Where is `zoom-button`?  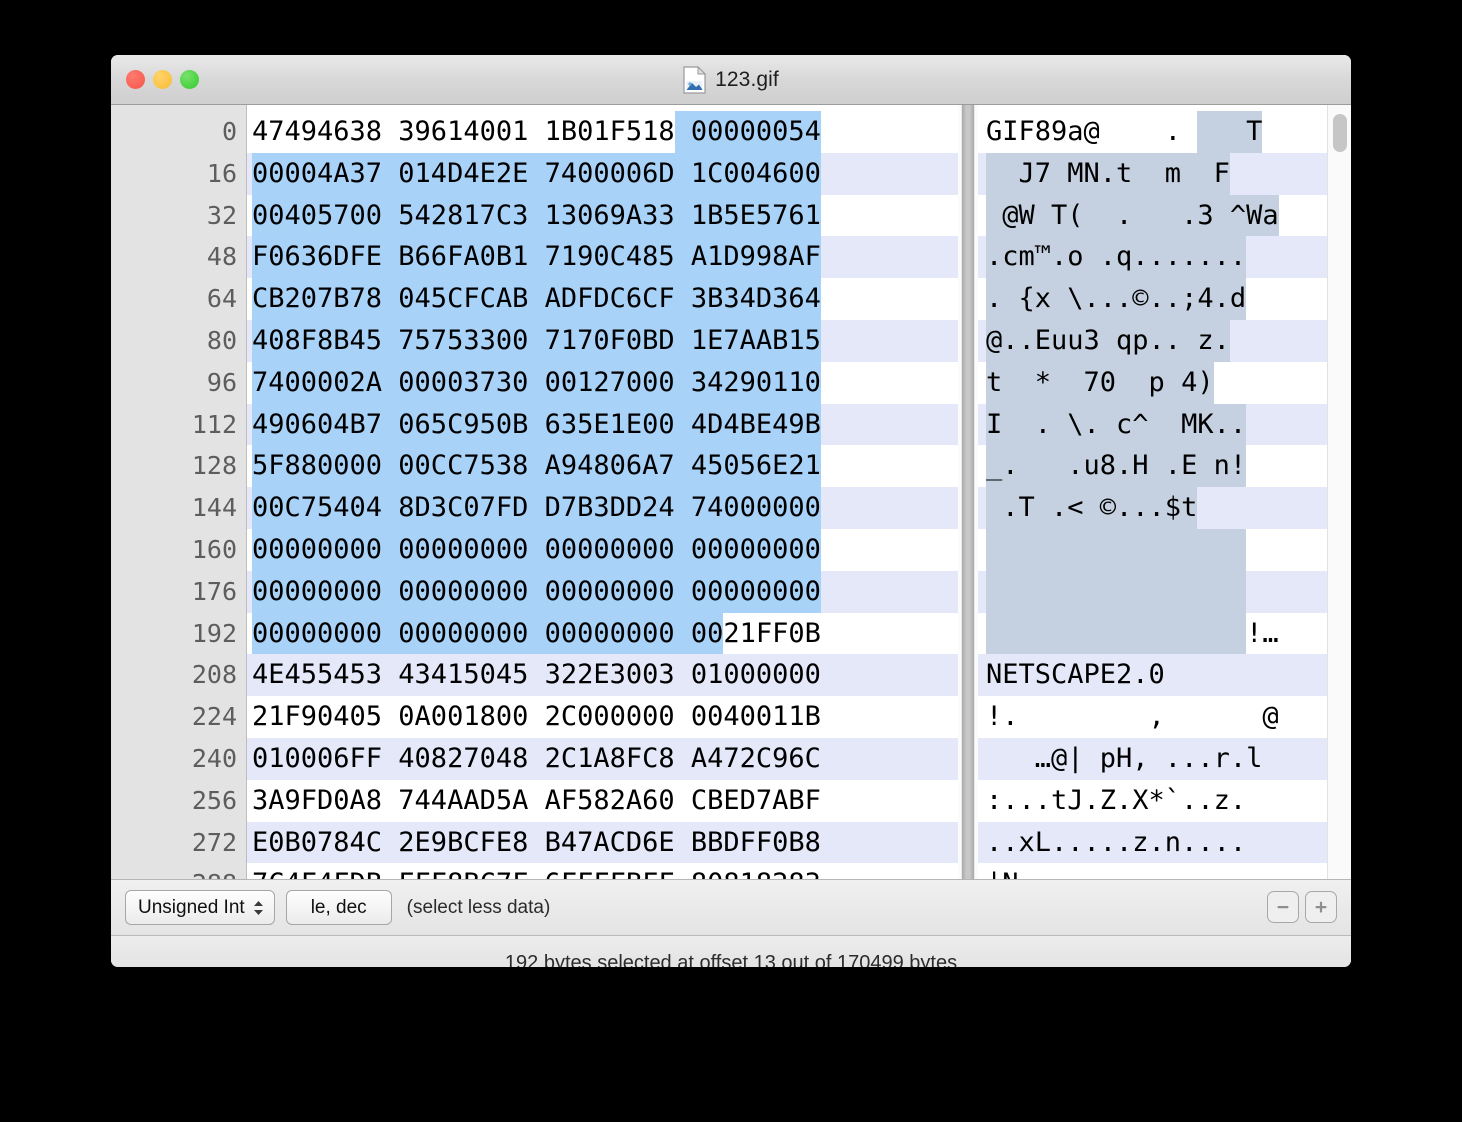
zoom-button is located at coordinates (189, 79).